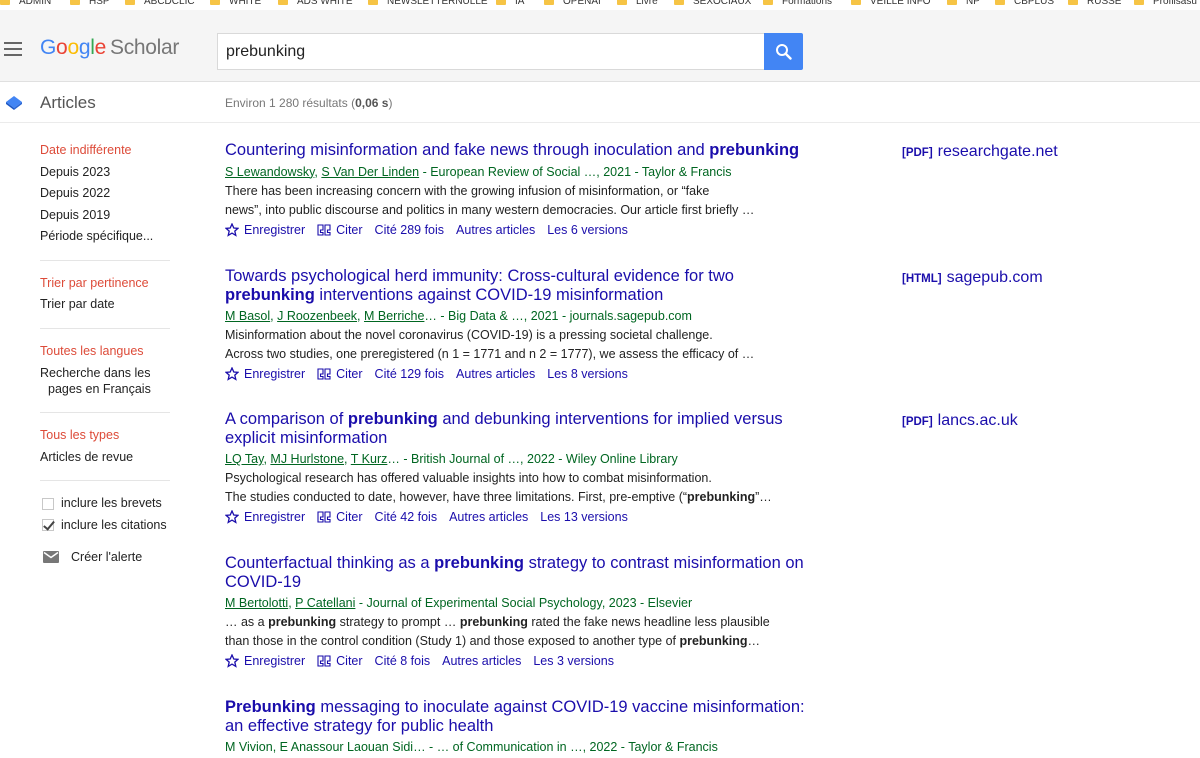 Image resolution: width=1200 pixels, height=758 pixels. Describe the element at coordinates (572, 4) in the screenshot. I see `bookmark-item: OPENAI` at that location.